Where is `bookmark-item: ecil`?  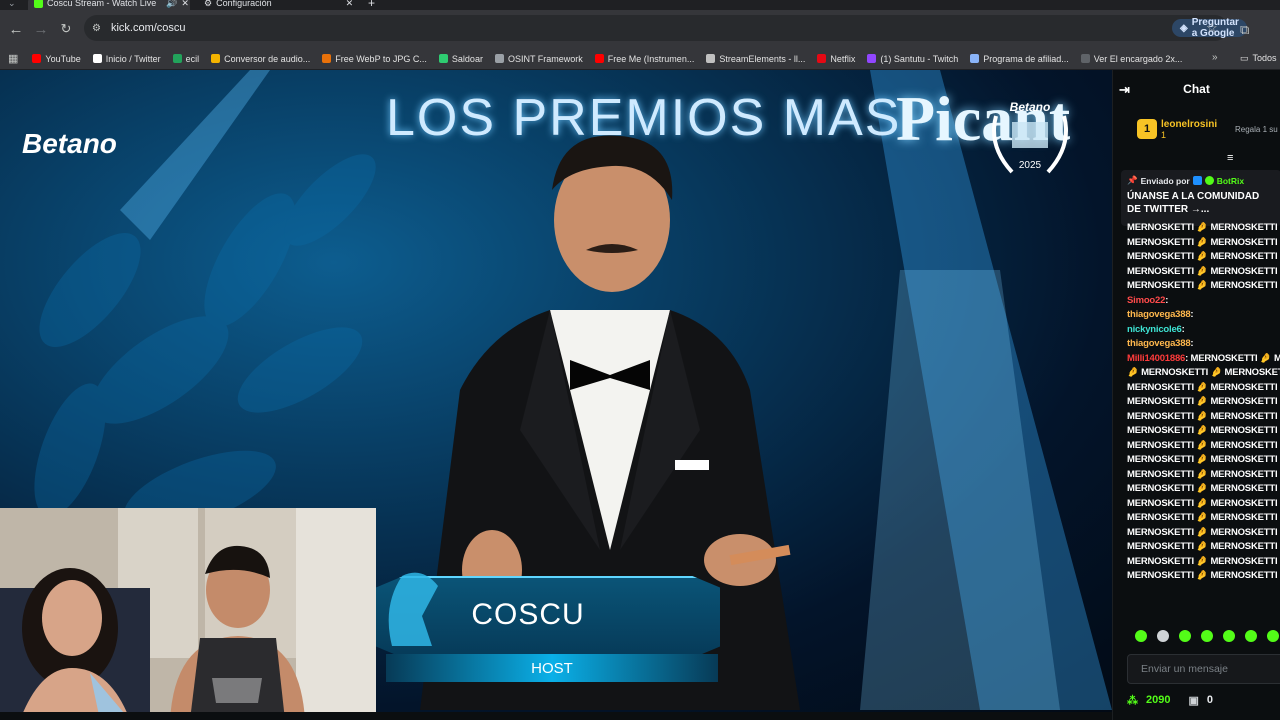
bookmark-item: ecil is located at coordinates (186, 59).